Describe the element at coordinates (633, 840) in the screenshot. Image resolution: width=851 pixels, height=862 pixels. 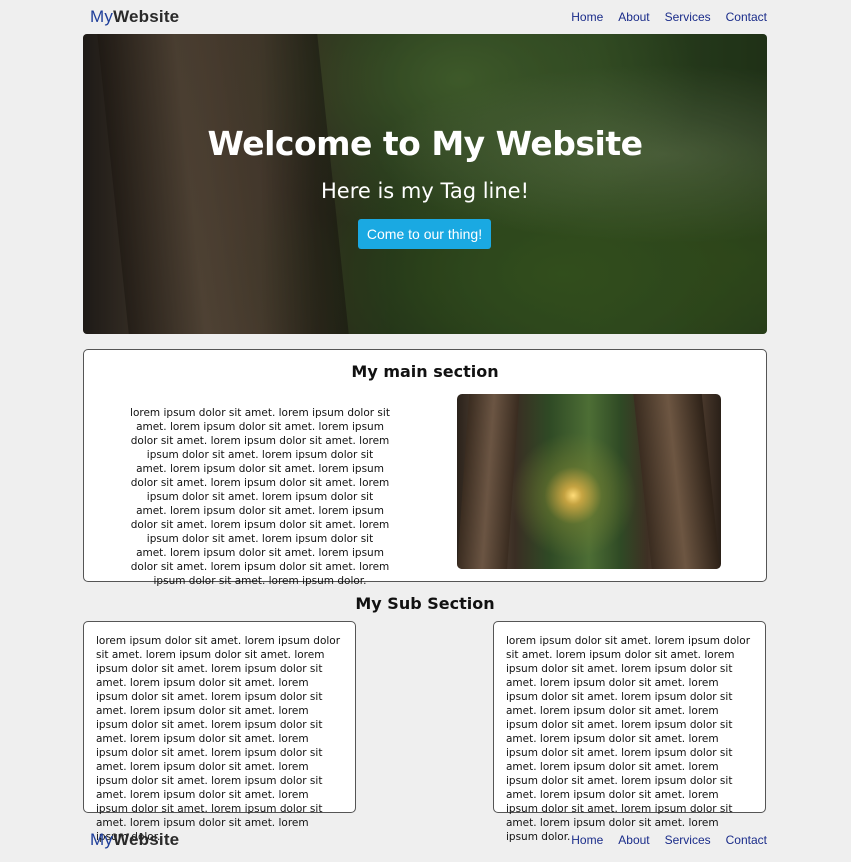
I see `footer-link-about: About` at that location.